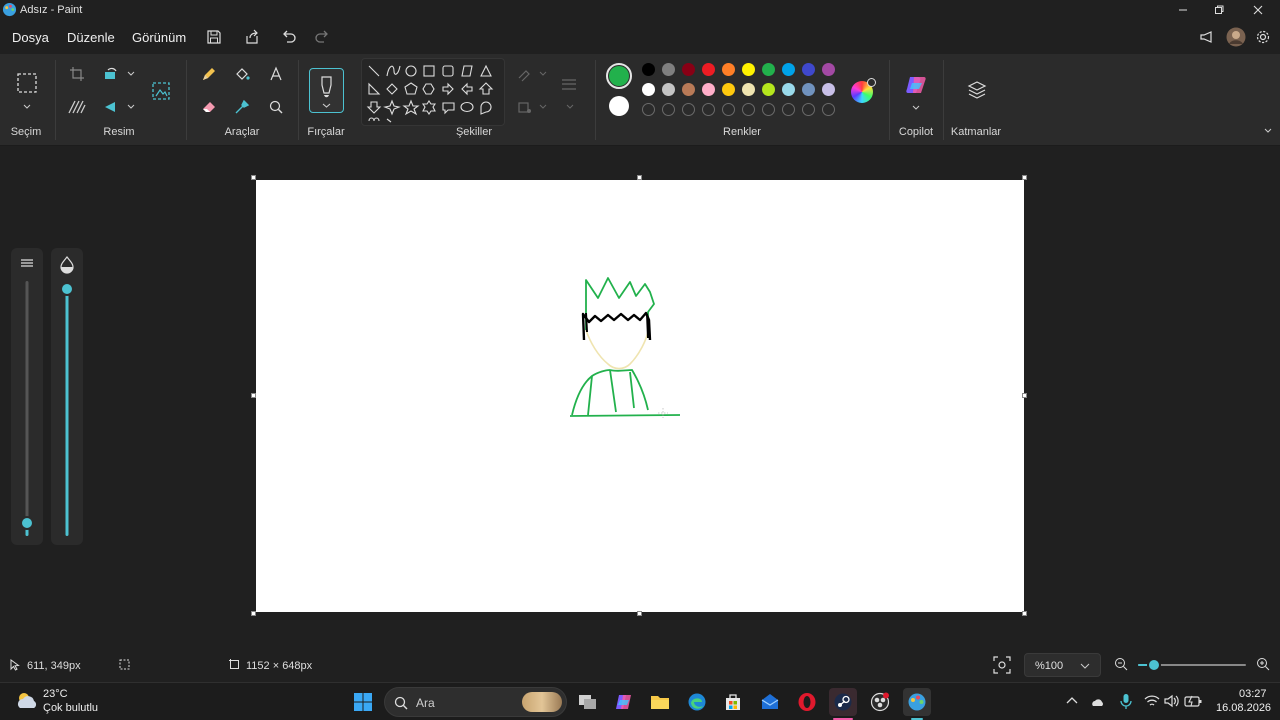  Describe the element at coordinates (660, 702) in the screenshot. I see `taskbar-file-explorer` at that location.